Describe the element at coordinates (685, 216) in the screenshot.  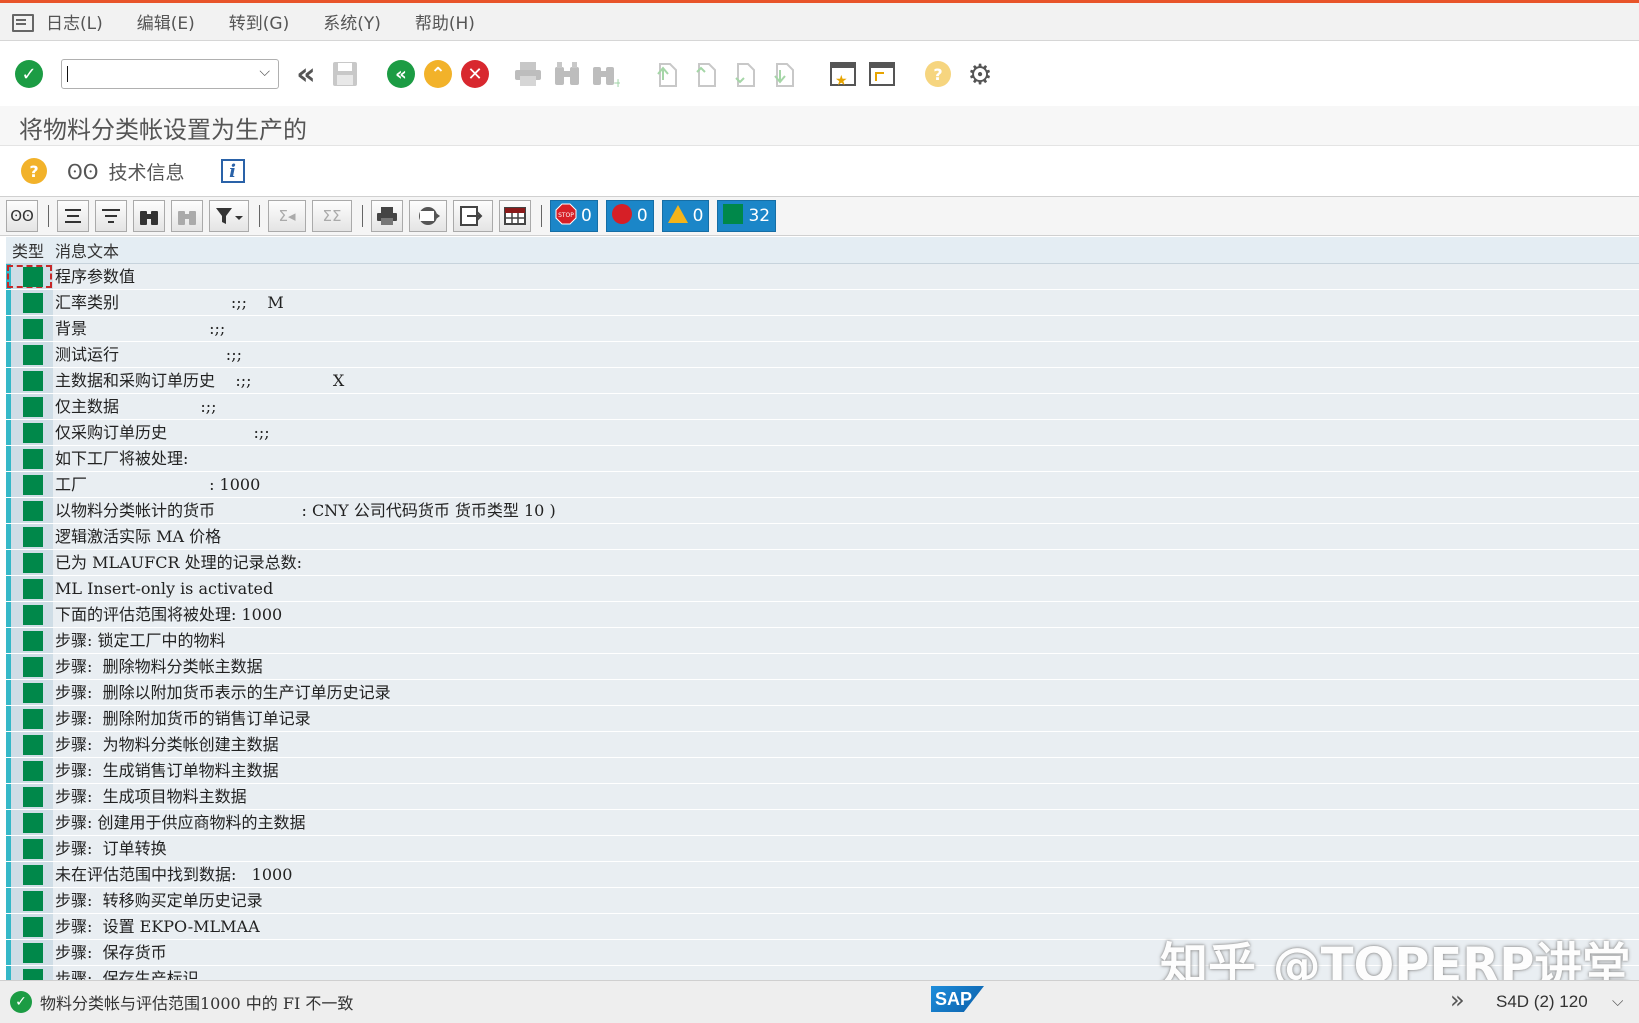
I see `warning-counter: 0` at that location.